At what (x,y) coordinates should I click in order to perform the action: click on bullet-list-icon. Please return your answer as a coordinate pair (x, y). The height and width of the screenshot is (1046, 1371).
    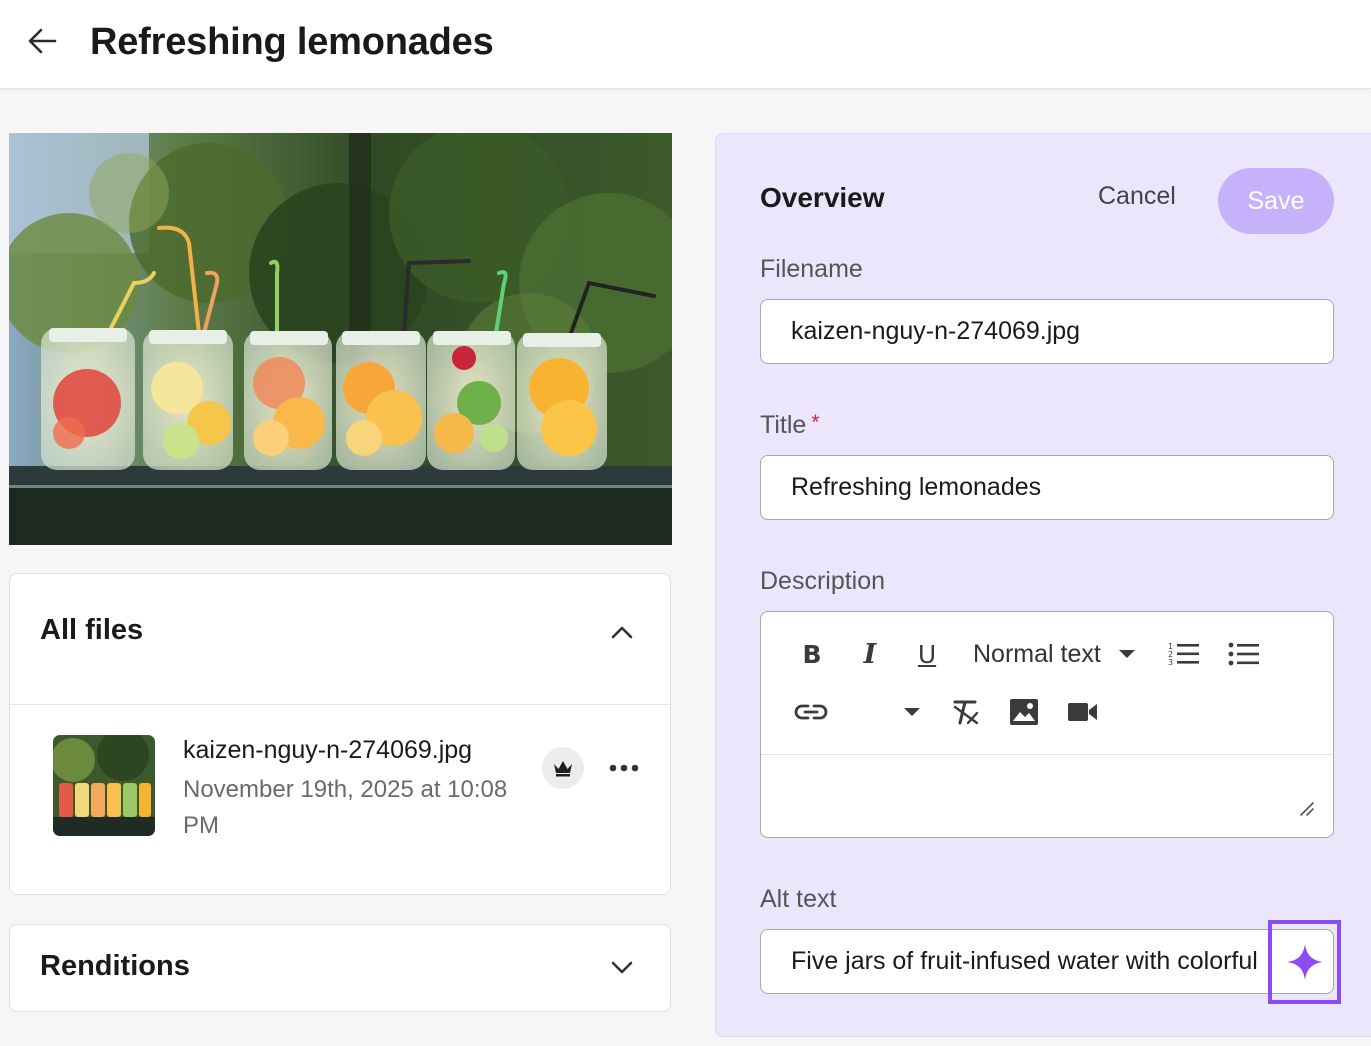
    Looking at the image, I should click on (1243, 654).